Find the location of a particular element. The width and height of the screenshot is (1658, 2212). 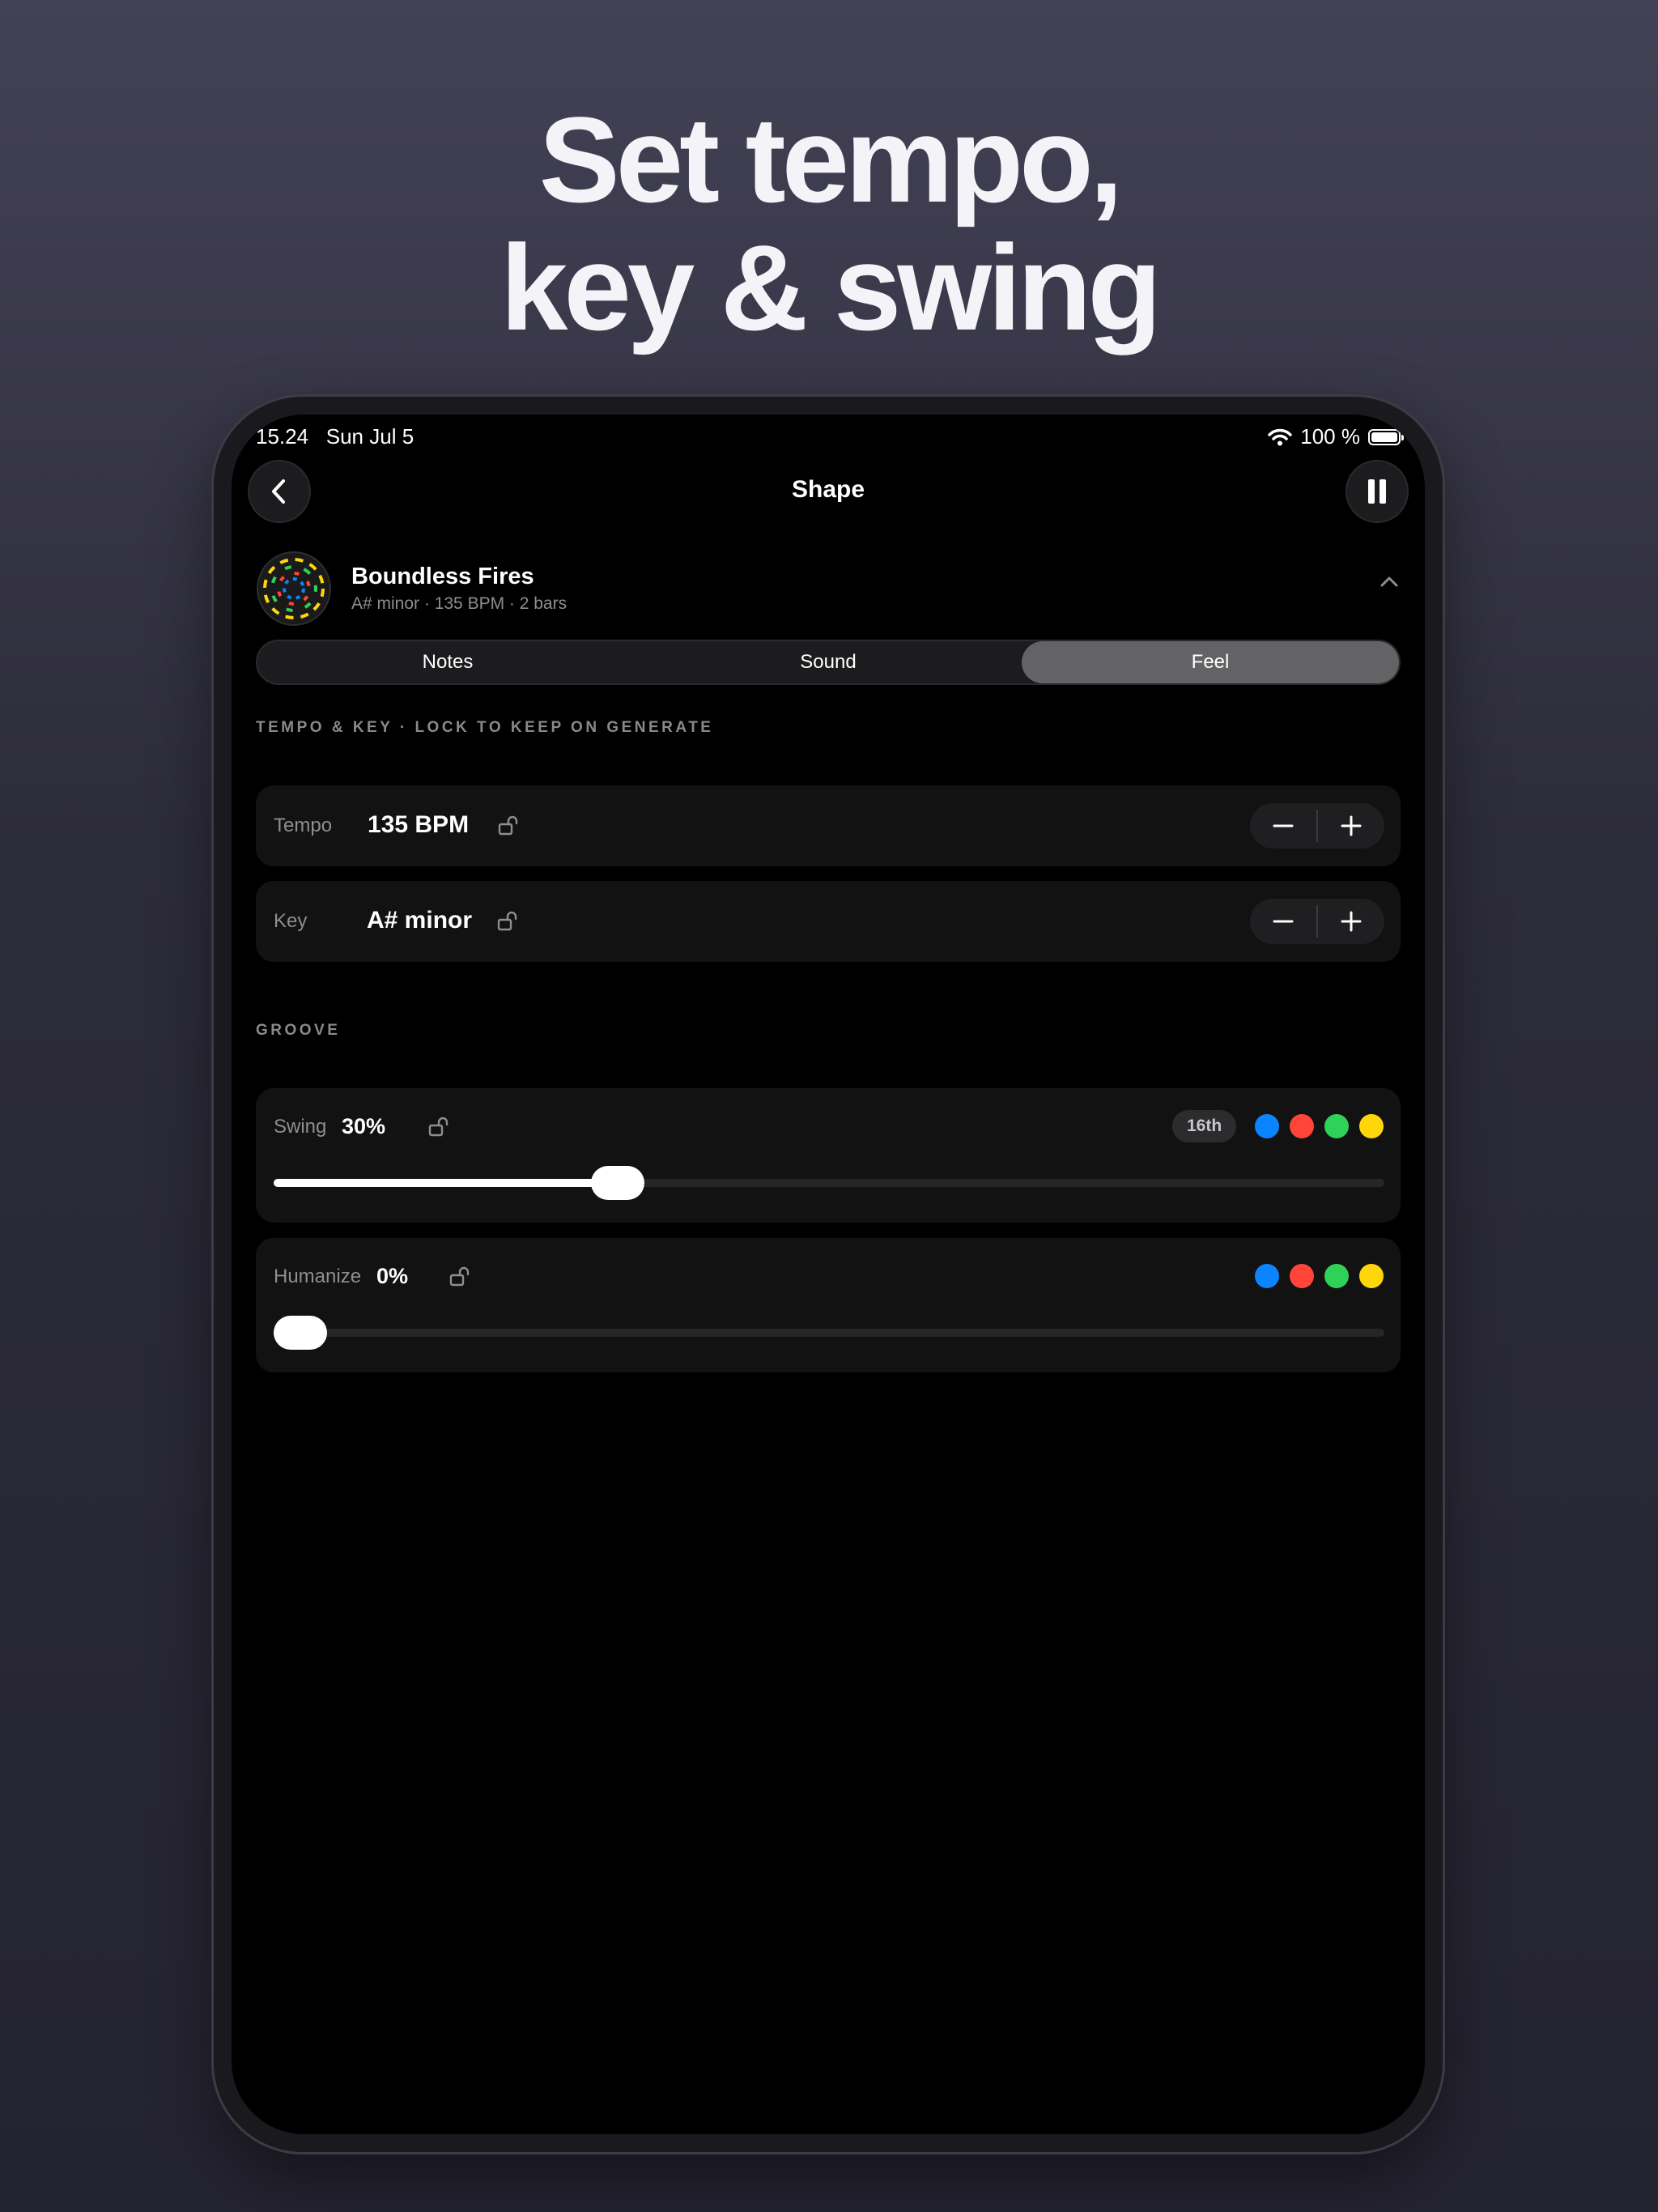

humanize-label: Humanize is located at coordinates (318, 1277).